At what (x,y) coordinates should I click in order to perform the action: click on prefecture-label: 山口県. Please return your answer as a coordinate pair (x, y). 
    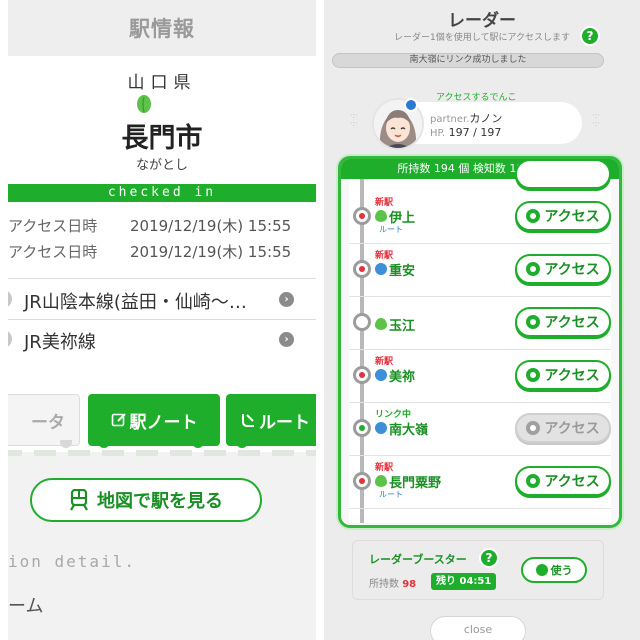
    Looking at the image, I should click on (162, 83).